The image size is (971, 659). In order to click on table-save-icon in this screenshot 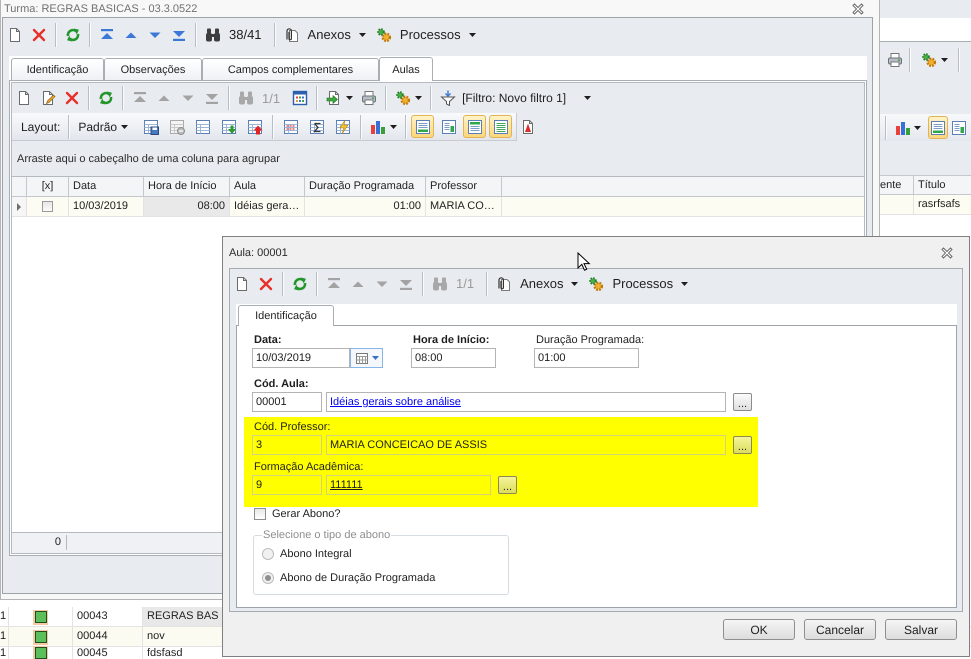, I will do `click(151, 126)`.